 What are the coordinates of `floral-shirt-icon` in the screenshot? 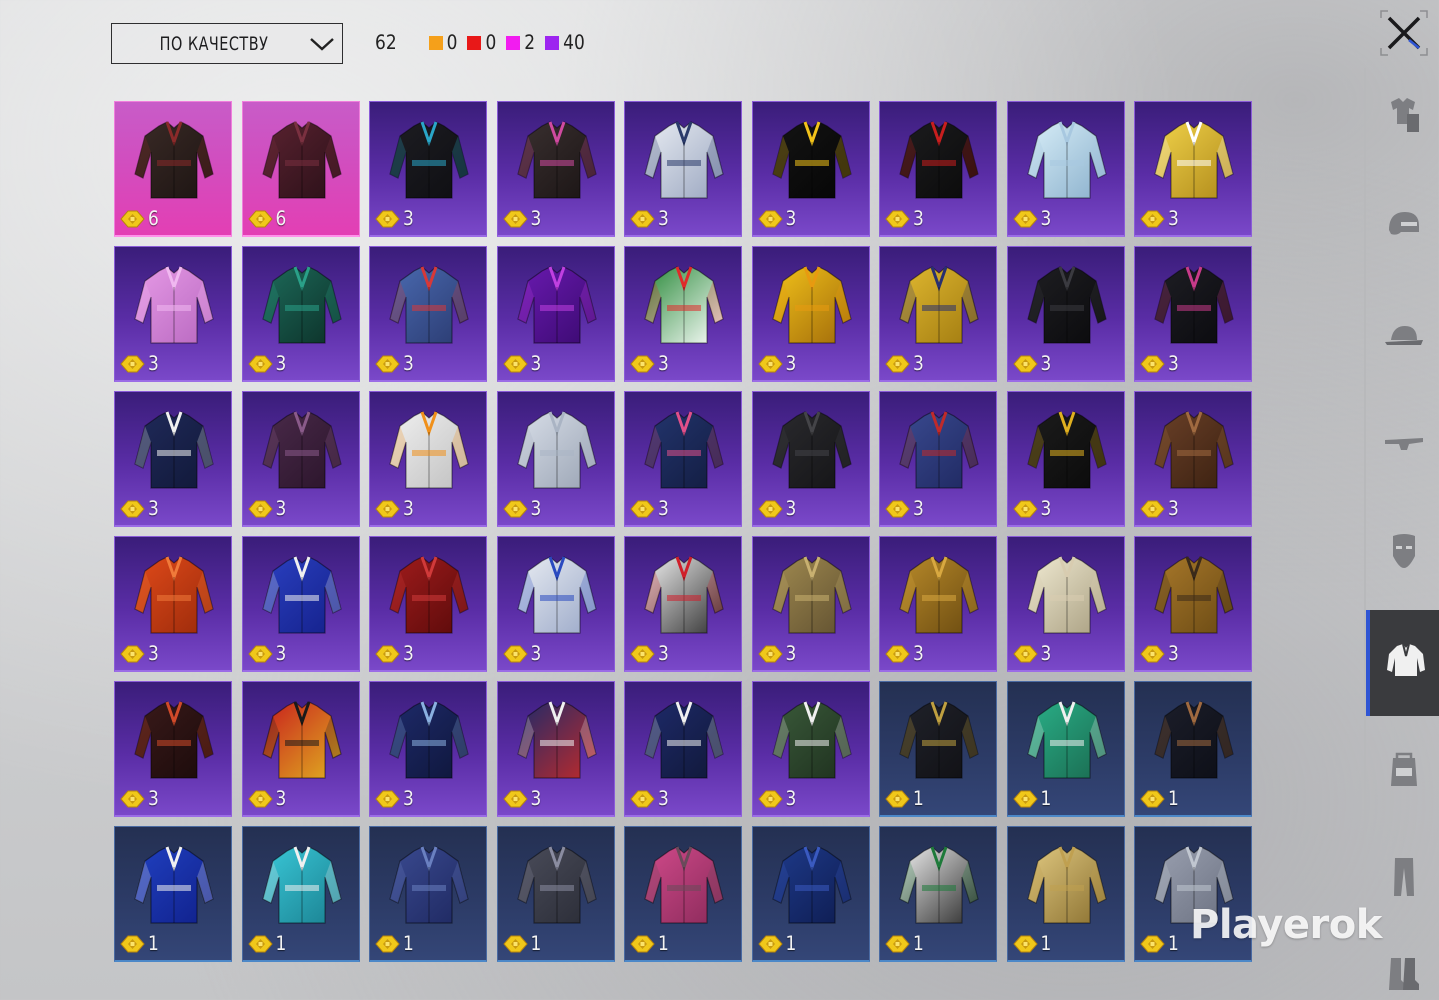 It's located at (174, 742).